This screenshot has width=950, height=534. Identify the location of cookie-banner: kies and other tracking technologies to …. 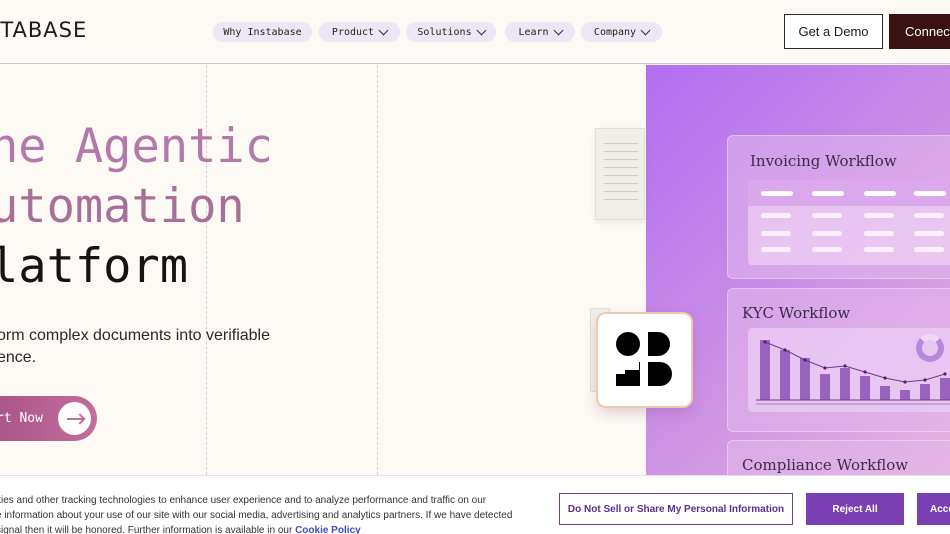
(475, 504).